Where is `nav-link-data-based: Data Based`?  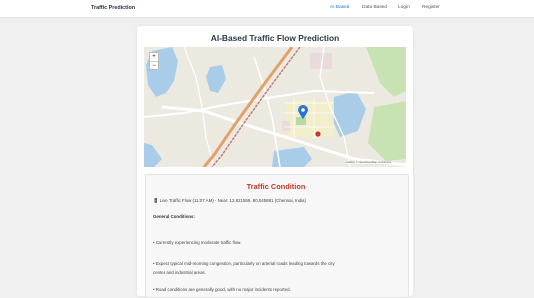
nav-link-data-based: Data Based is located at coordinates (374, 7).